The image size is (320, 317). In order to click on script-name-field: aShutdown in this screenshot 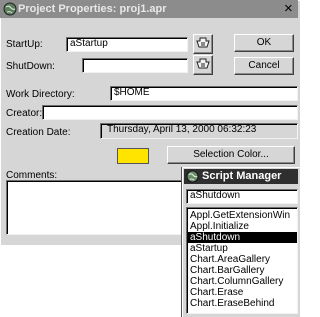, I will do `click(242, 196)`.